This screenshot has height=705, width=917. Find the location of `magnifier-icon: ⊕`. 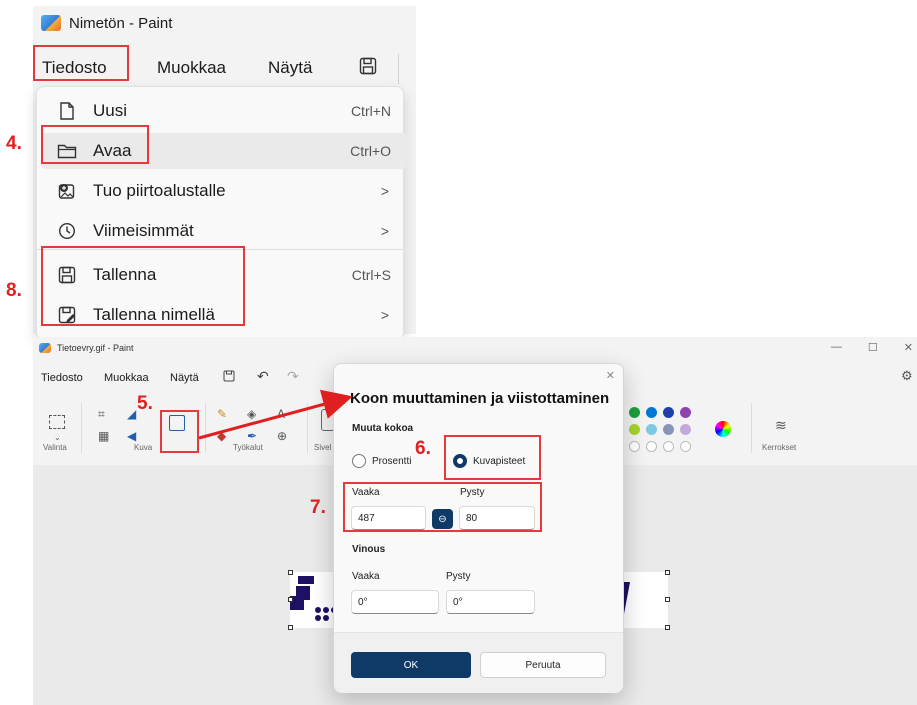

magnifier-icon: ⊕ is located at coordinates (282, 436).